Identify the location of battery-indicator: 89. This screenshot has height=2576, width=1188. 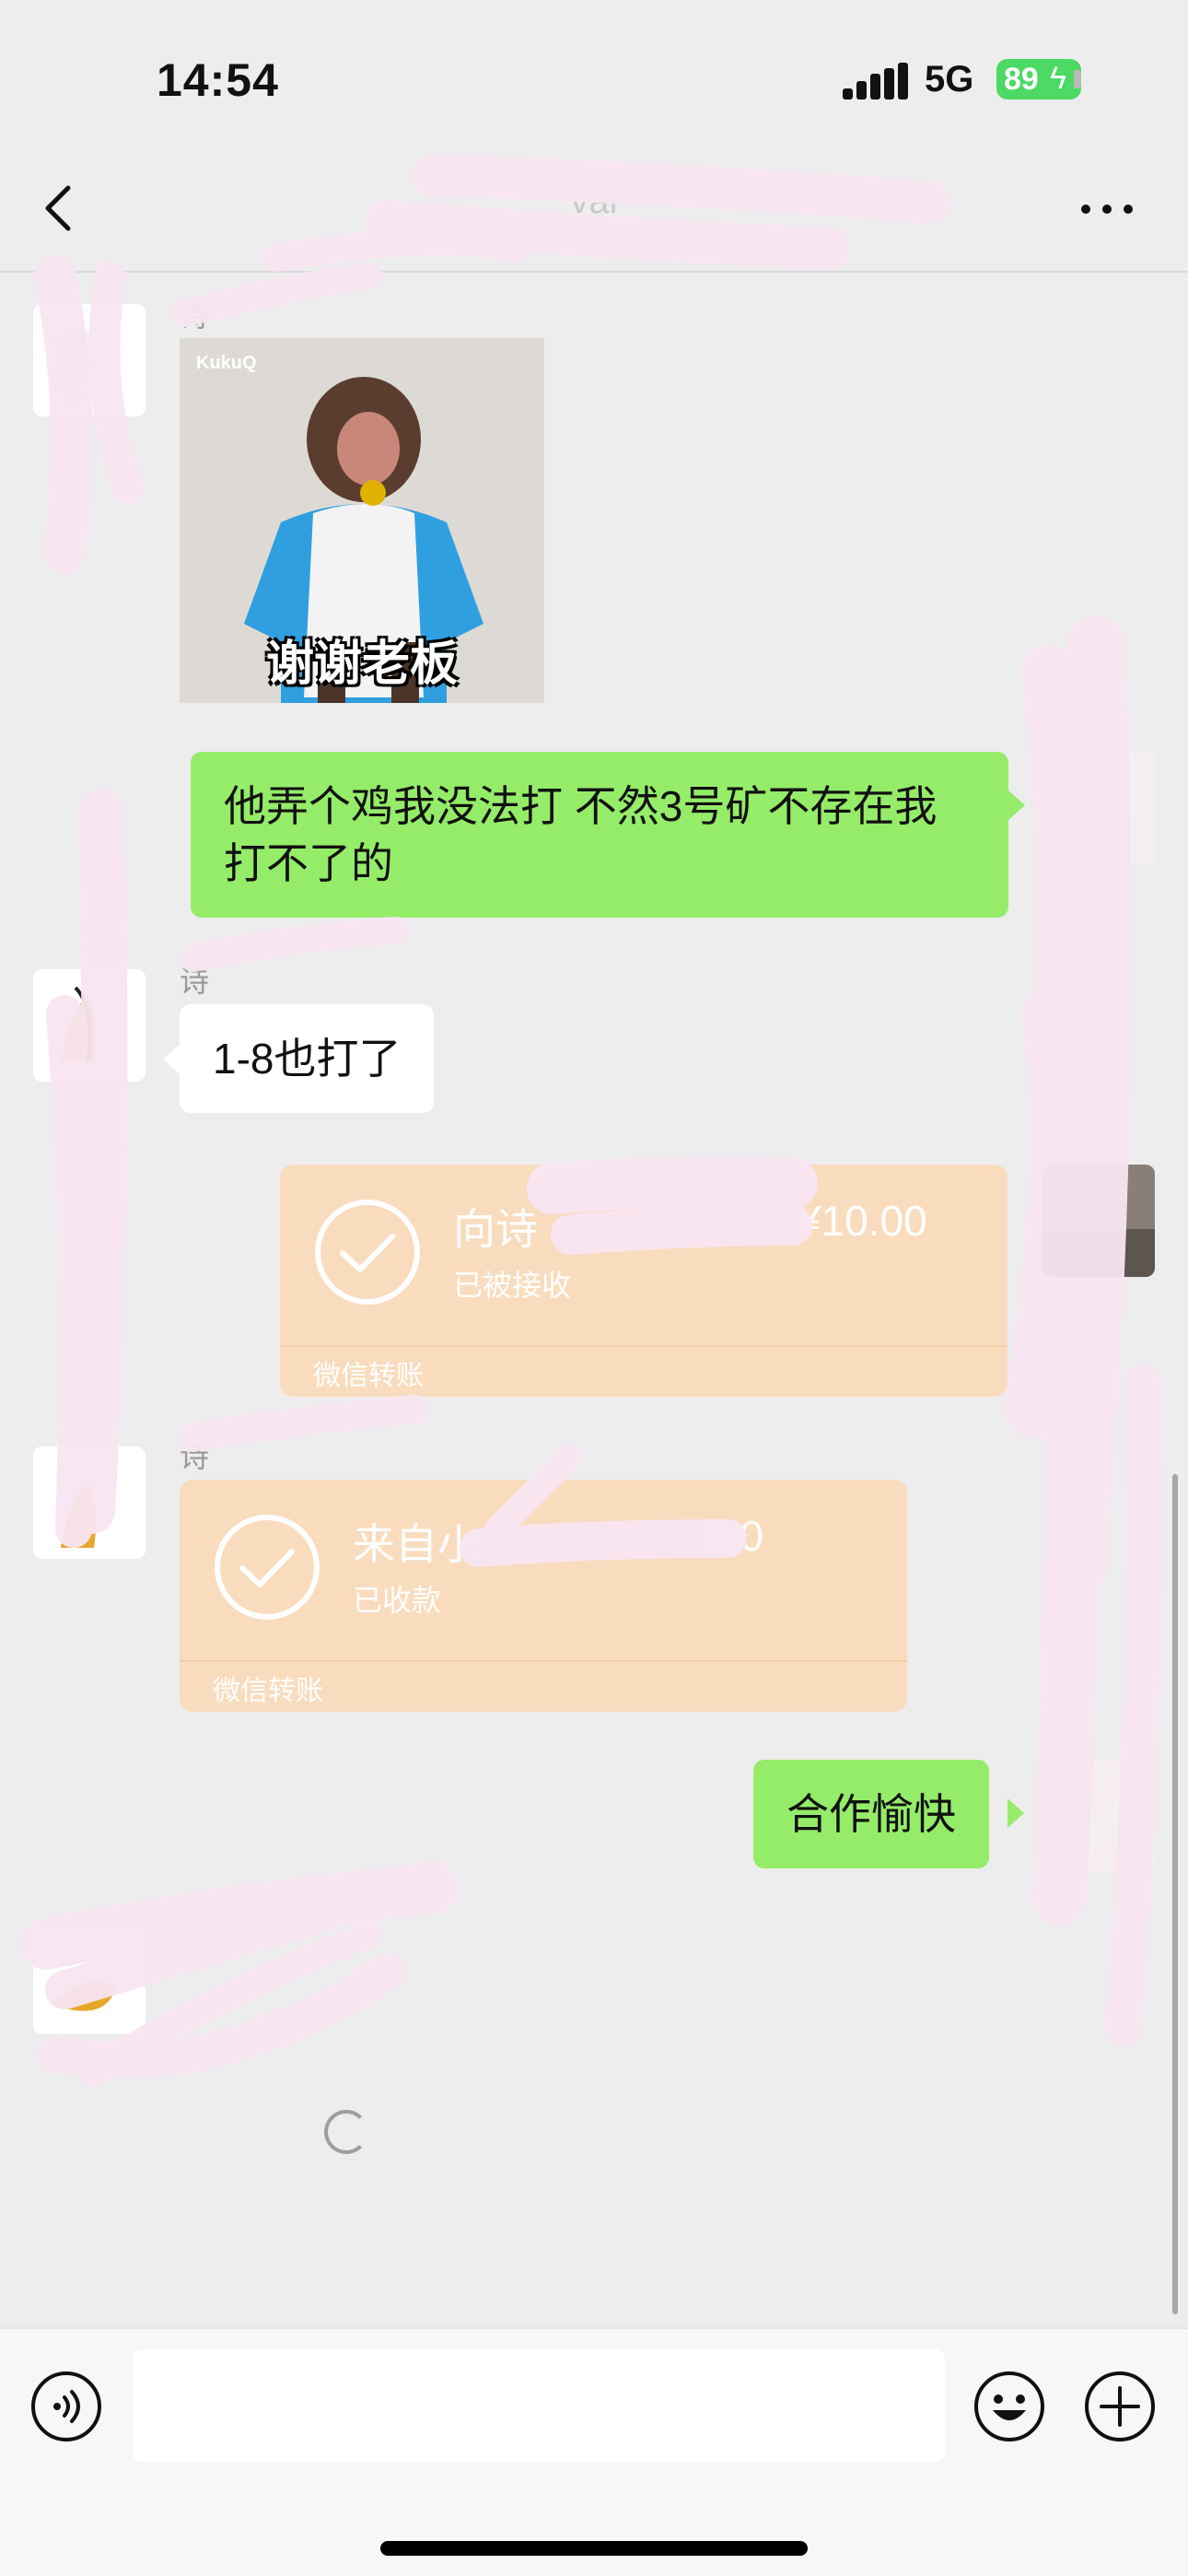
(1038, 79).